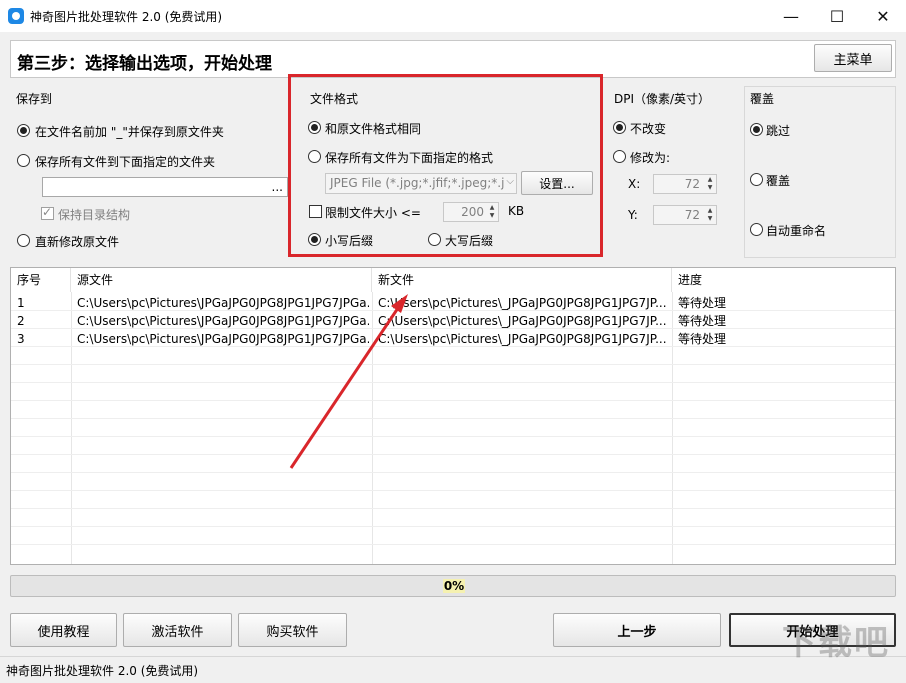 The image size is (906, 683). Describe the element at coordinates (796, 231) in the screenshot. I see `auto-rename-label: 自动重命名` at that location.